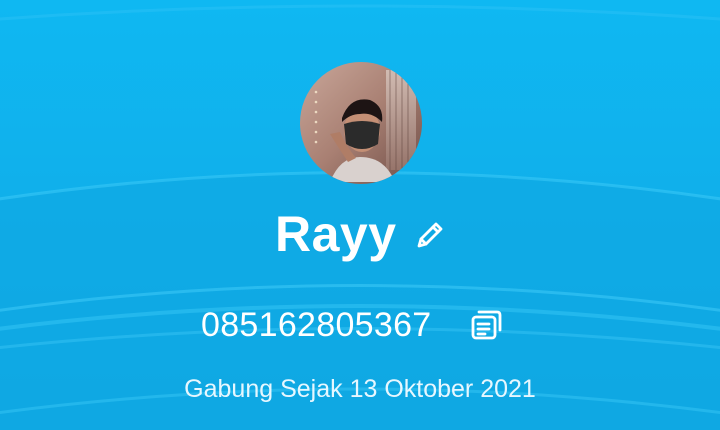 This screenshot has width=720, height=430. I want to click on avatar-photo, so click(361, 123).